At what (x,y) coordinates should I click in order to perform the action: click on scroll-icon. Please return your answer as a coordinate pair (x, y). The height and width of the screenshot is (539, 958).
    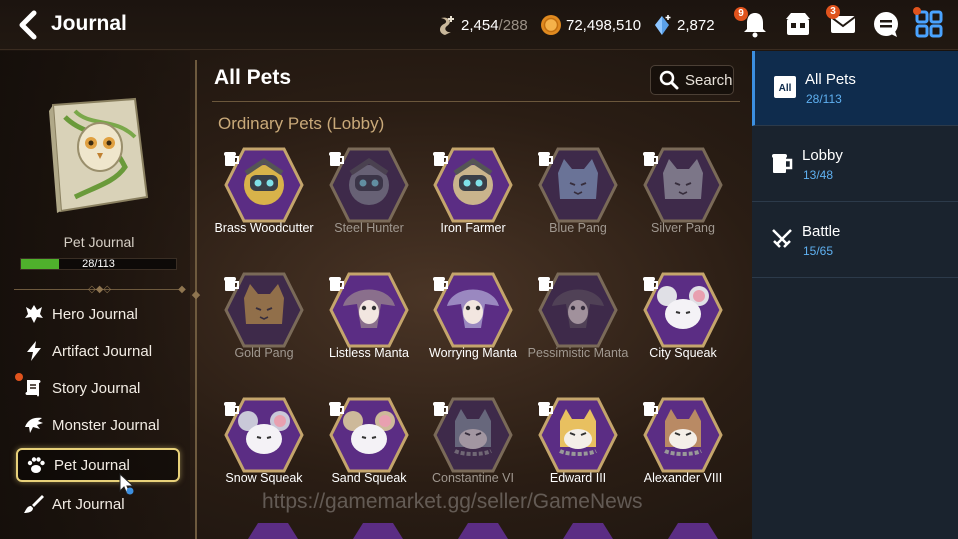
    Looking at the image, I should click on (33, 388).